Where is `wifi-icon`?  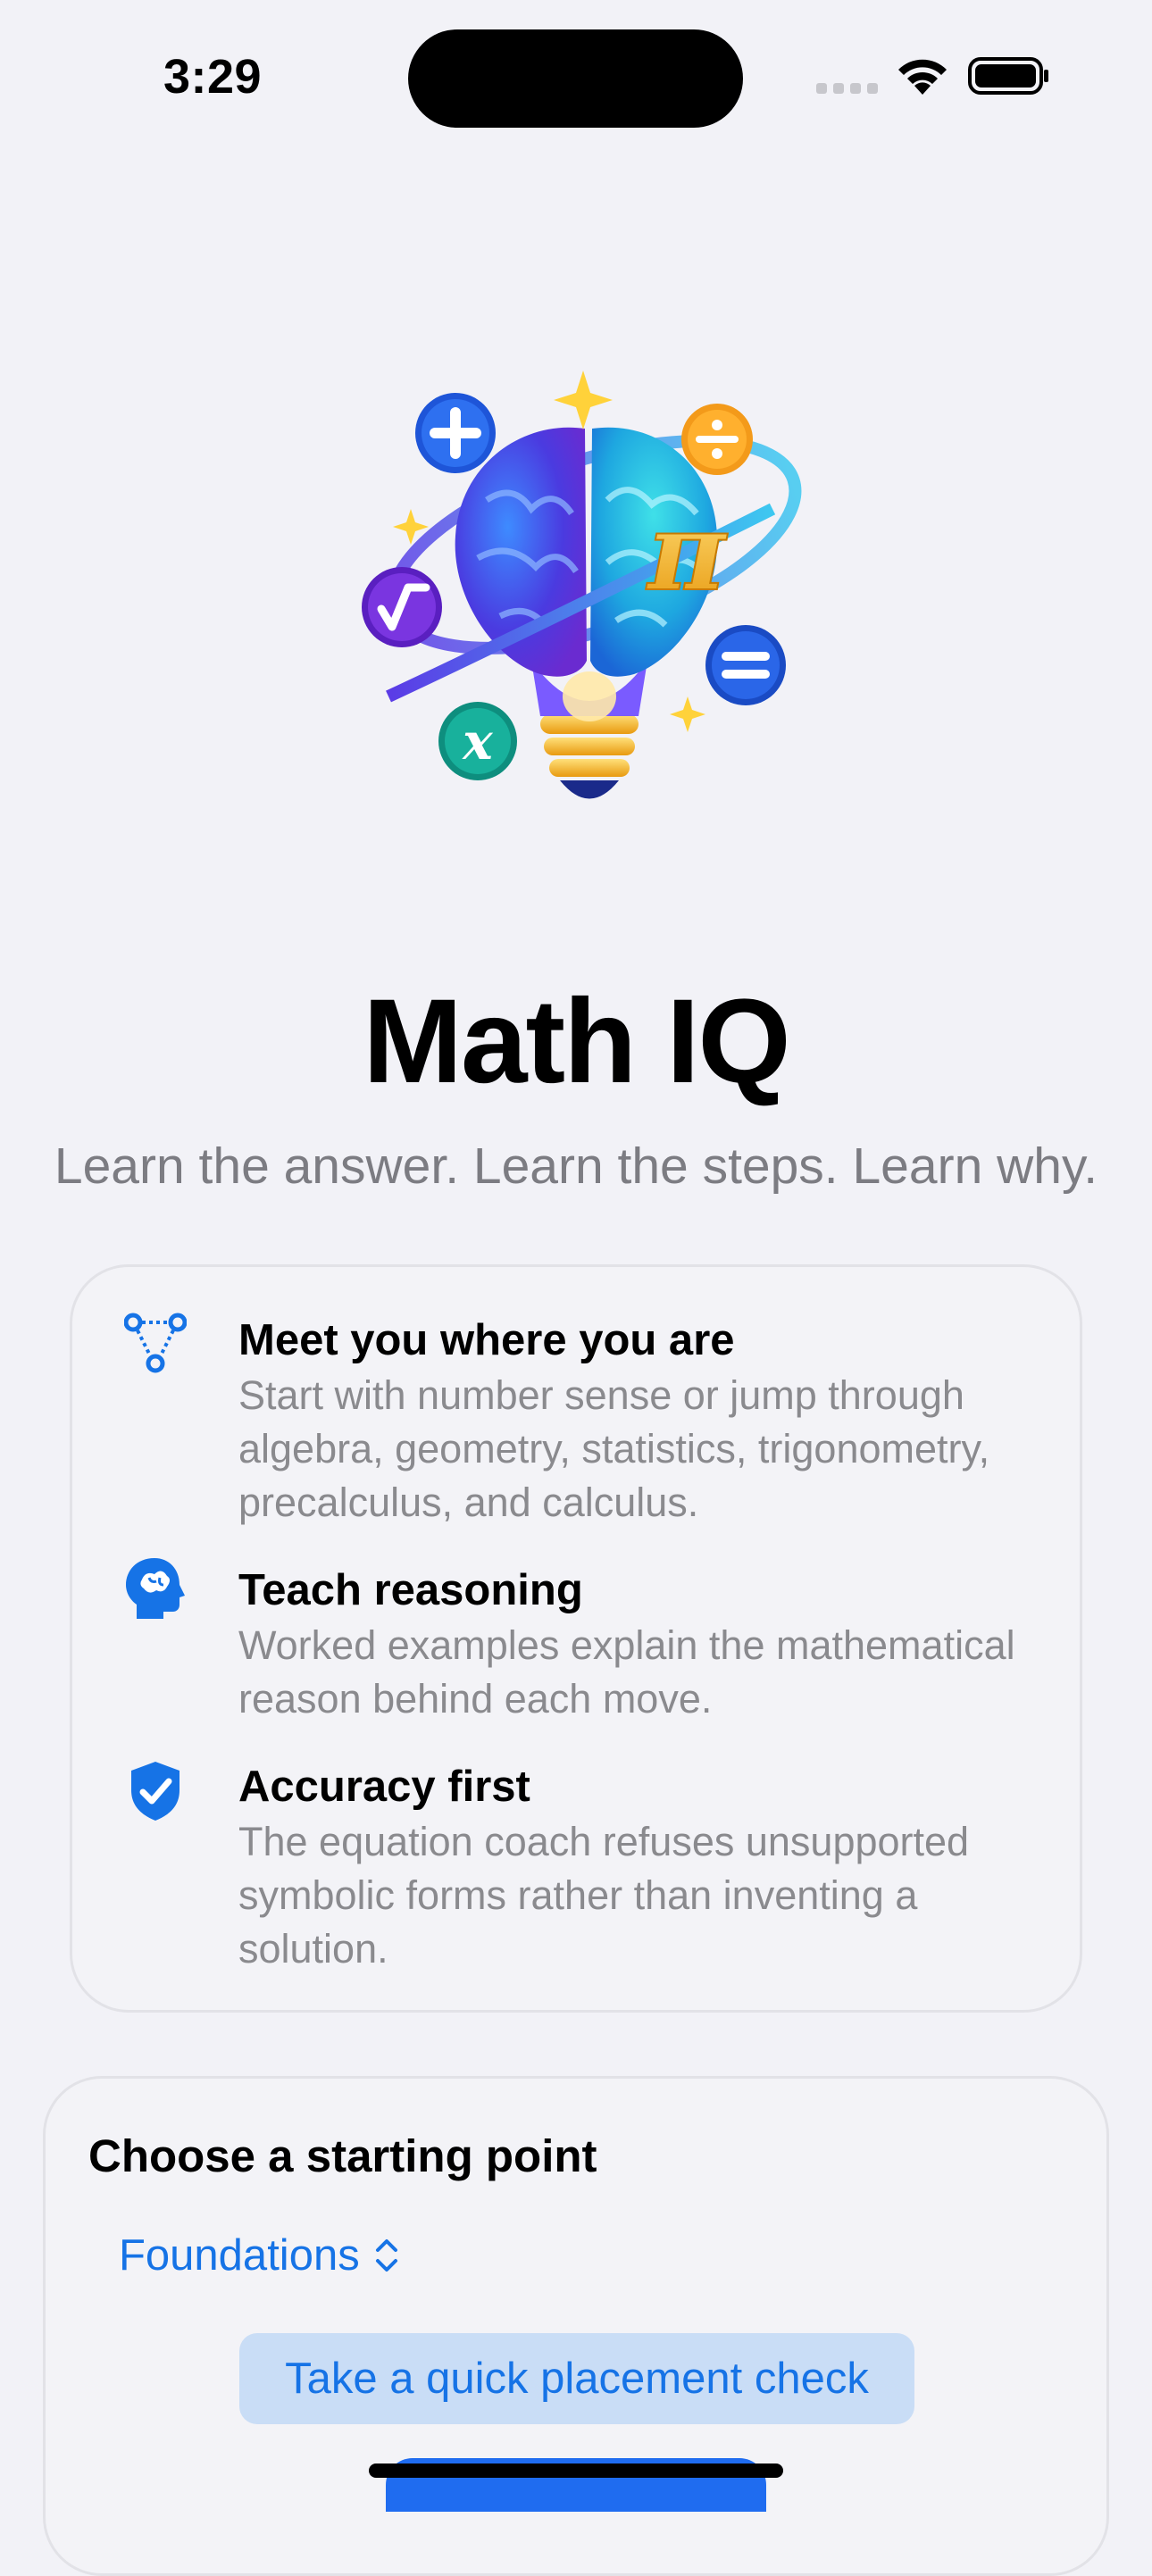 wifi-icon is located at coordinates (922, 77).